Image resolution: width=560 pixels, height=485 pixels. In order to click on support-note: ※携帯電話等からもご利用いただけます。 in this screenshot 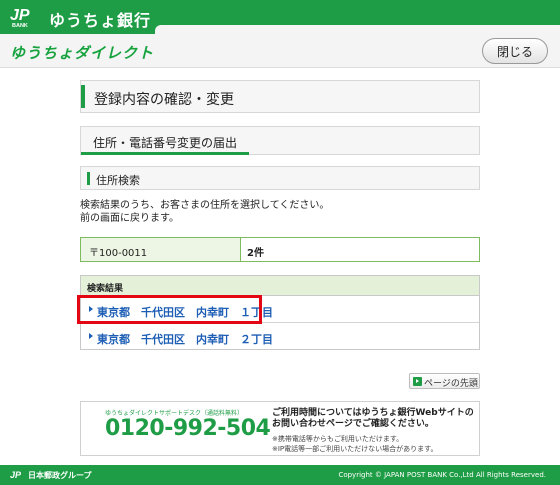, I will do `click(338, 439)`.